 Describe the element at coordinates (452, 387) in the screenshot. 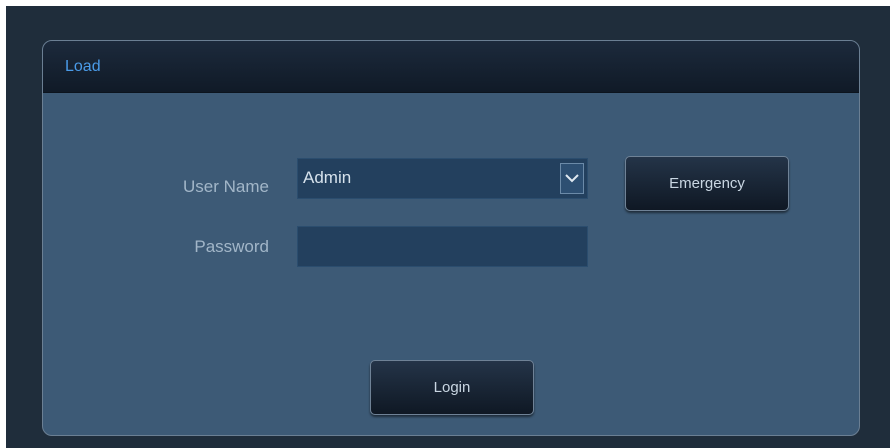

I see `login-button: Login` at that location.